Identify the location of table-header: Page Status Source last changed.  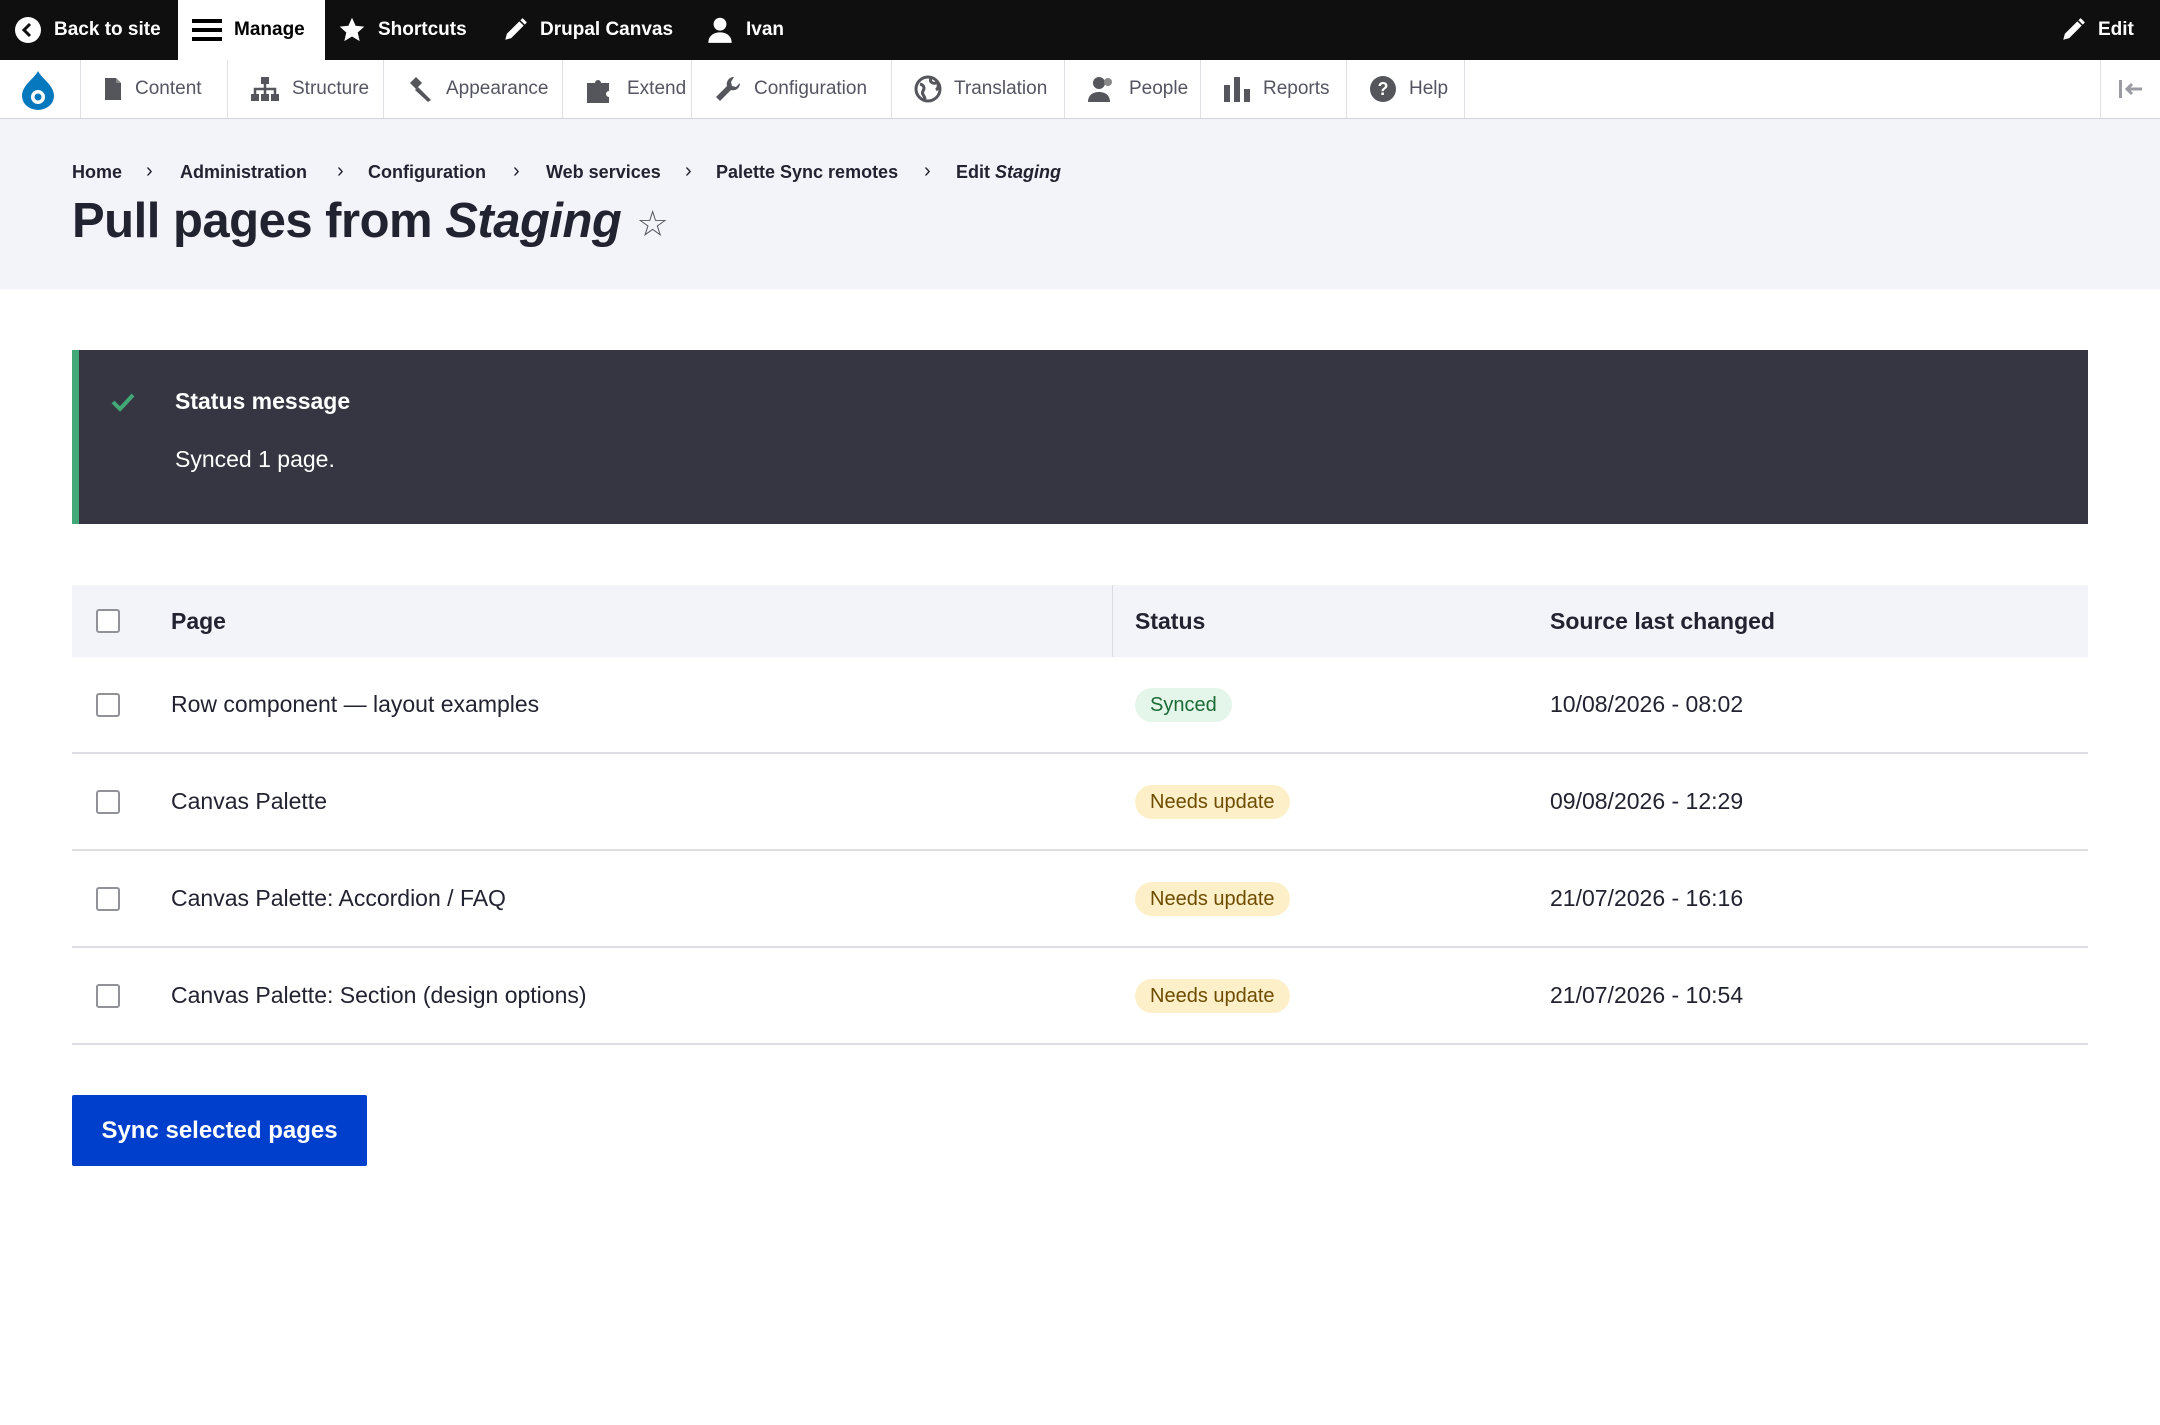
(1080, 621).